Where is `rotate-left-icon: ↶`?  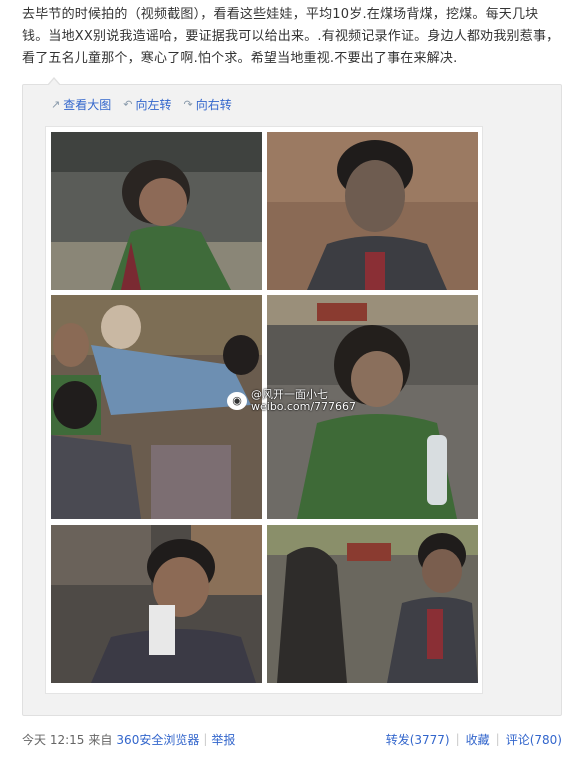
rotate-left-icon: ↶ is located at coordinates (128, 104).